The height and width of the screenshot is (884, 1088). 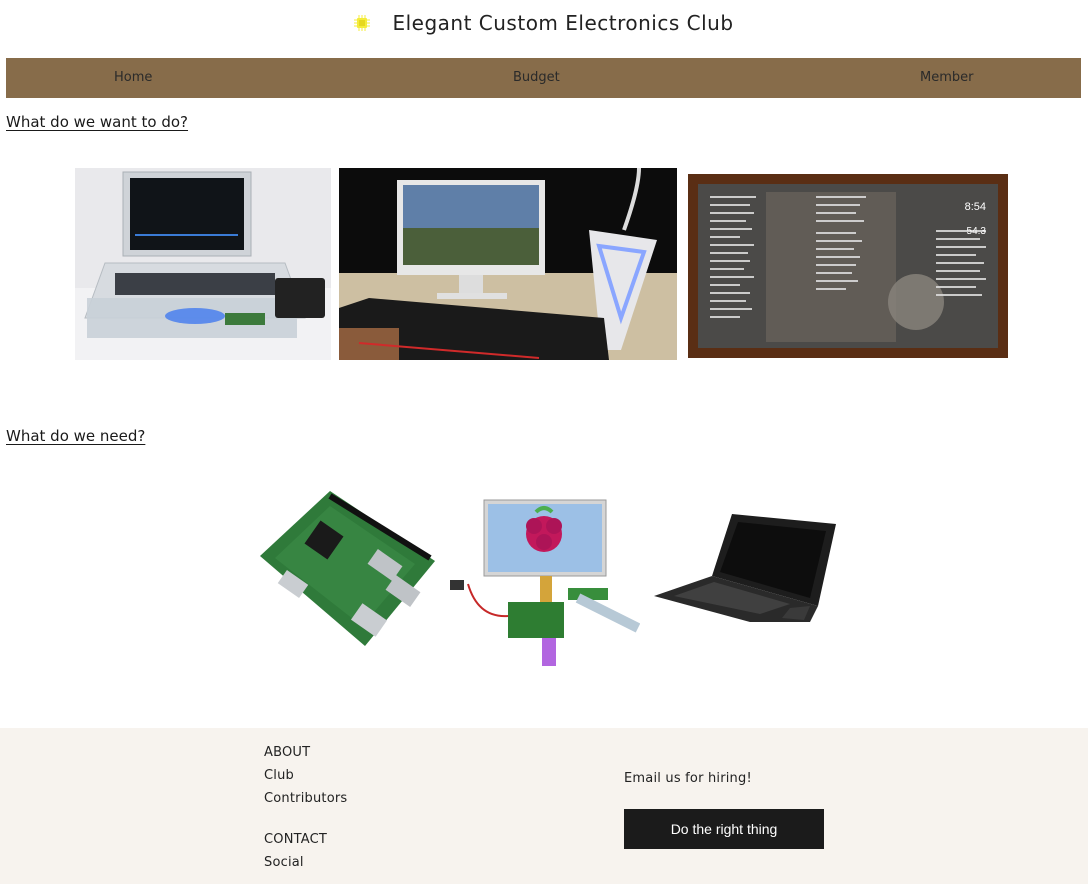 What do you see at coordinates (305, 798) in the screenshot?
I see `footer-link-contributors: Contributors` at bounding box center [305, 798].